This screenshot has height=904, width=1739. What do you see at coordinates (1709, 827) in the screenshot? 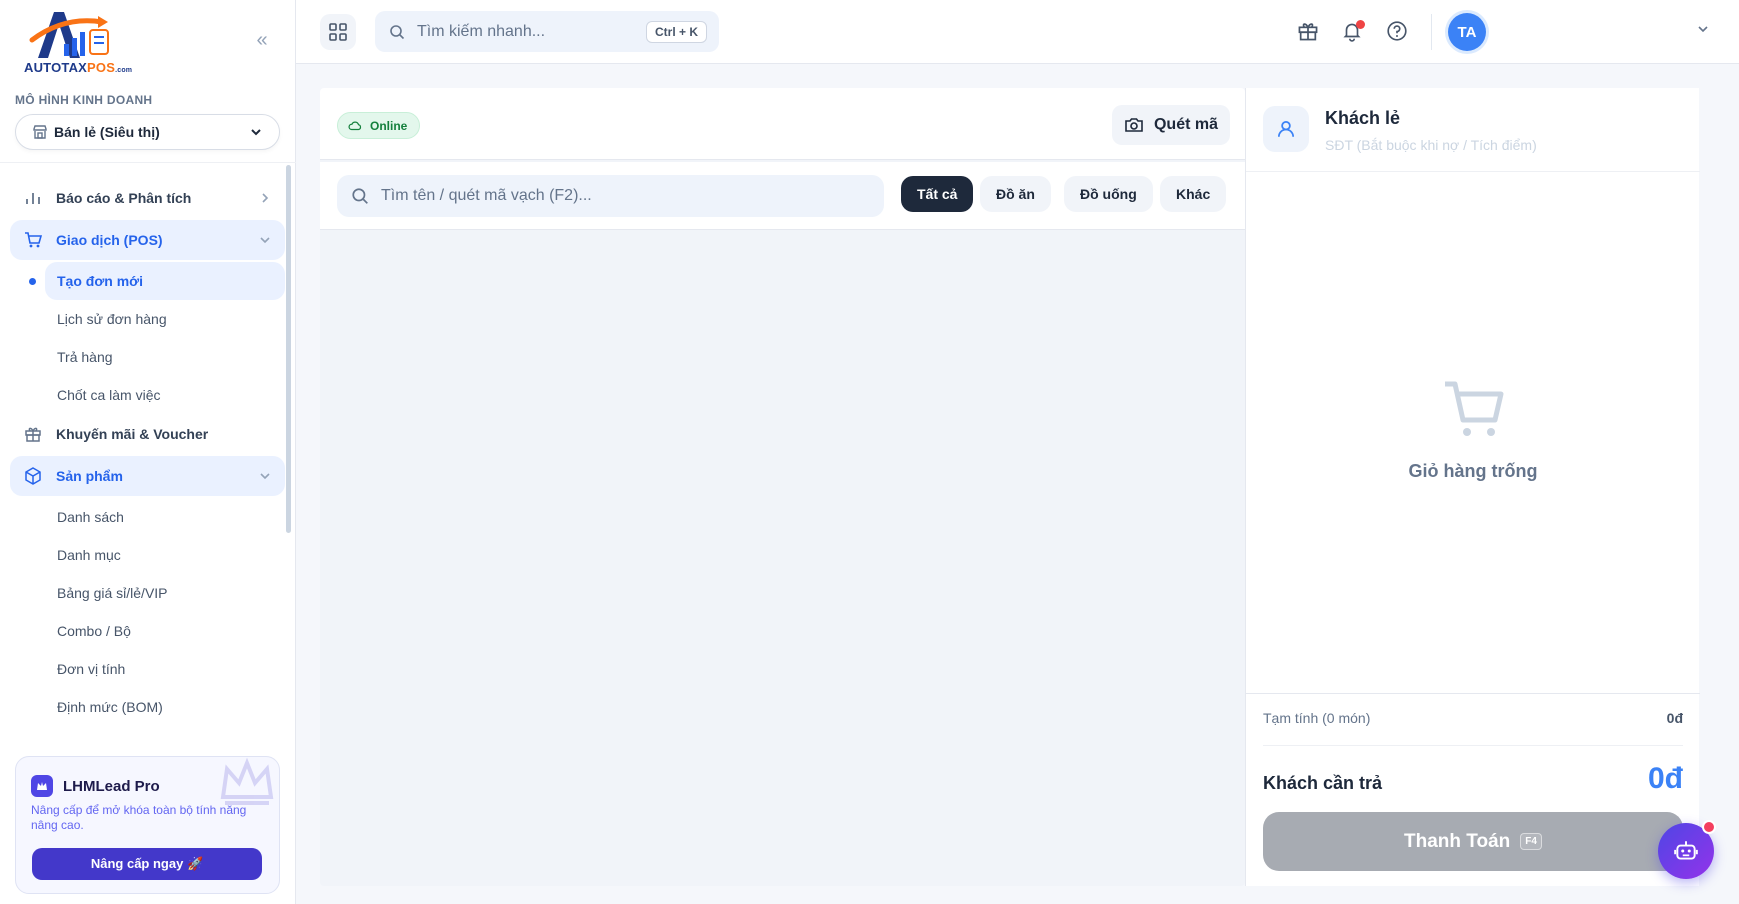
I see `chatbot-badge` at bounding box center [1709, 827].